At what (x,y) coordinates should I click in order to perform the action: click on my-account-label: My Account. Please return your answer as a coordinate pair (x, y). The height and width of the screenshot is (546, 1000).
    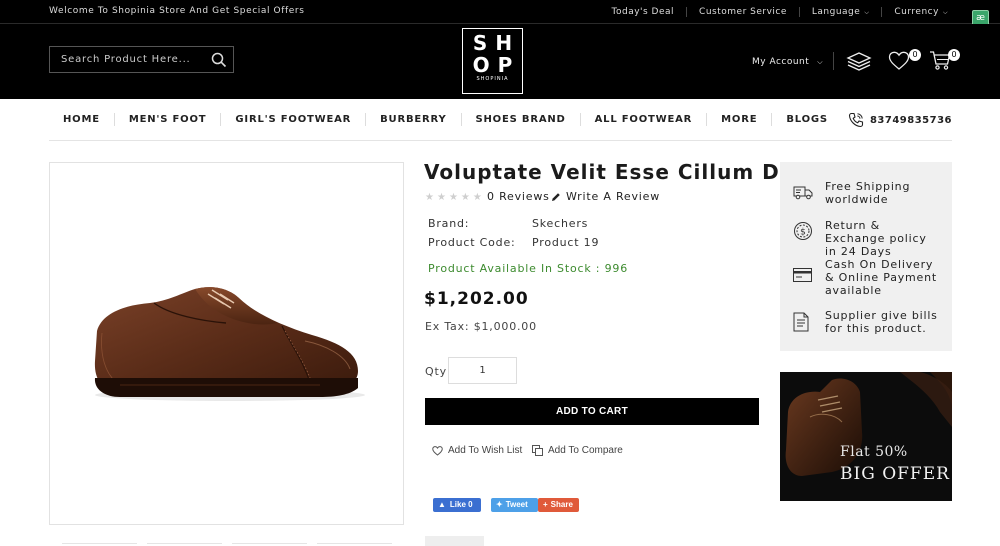
    Looking at the image, I should click on (781, 62).